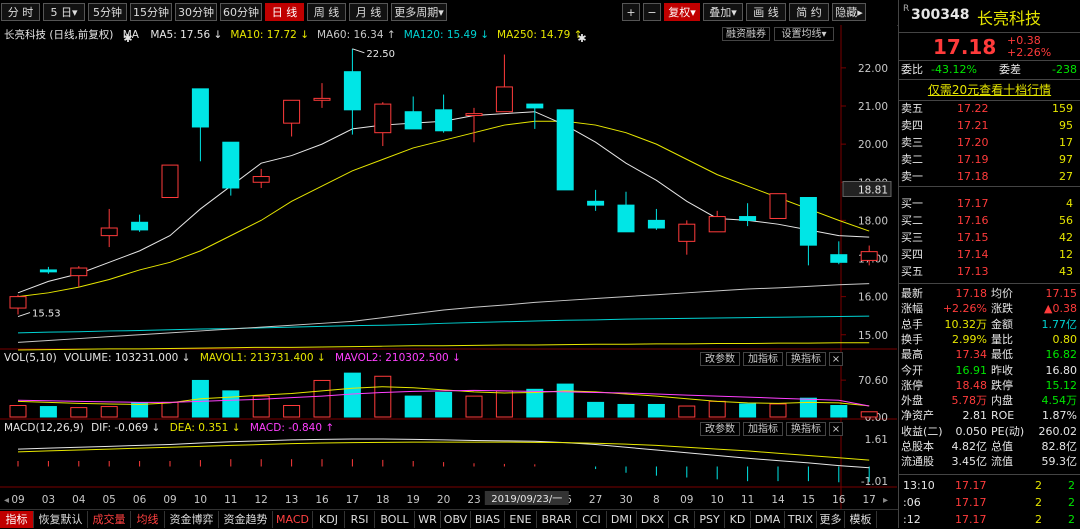  What do you see at coordinates (768, 519) in the screenshot?
I see `indicator-tab-21: DMA` at bounding box center [768, 519].